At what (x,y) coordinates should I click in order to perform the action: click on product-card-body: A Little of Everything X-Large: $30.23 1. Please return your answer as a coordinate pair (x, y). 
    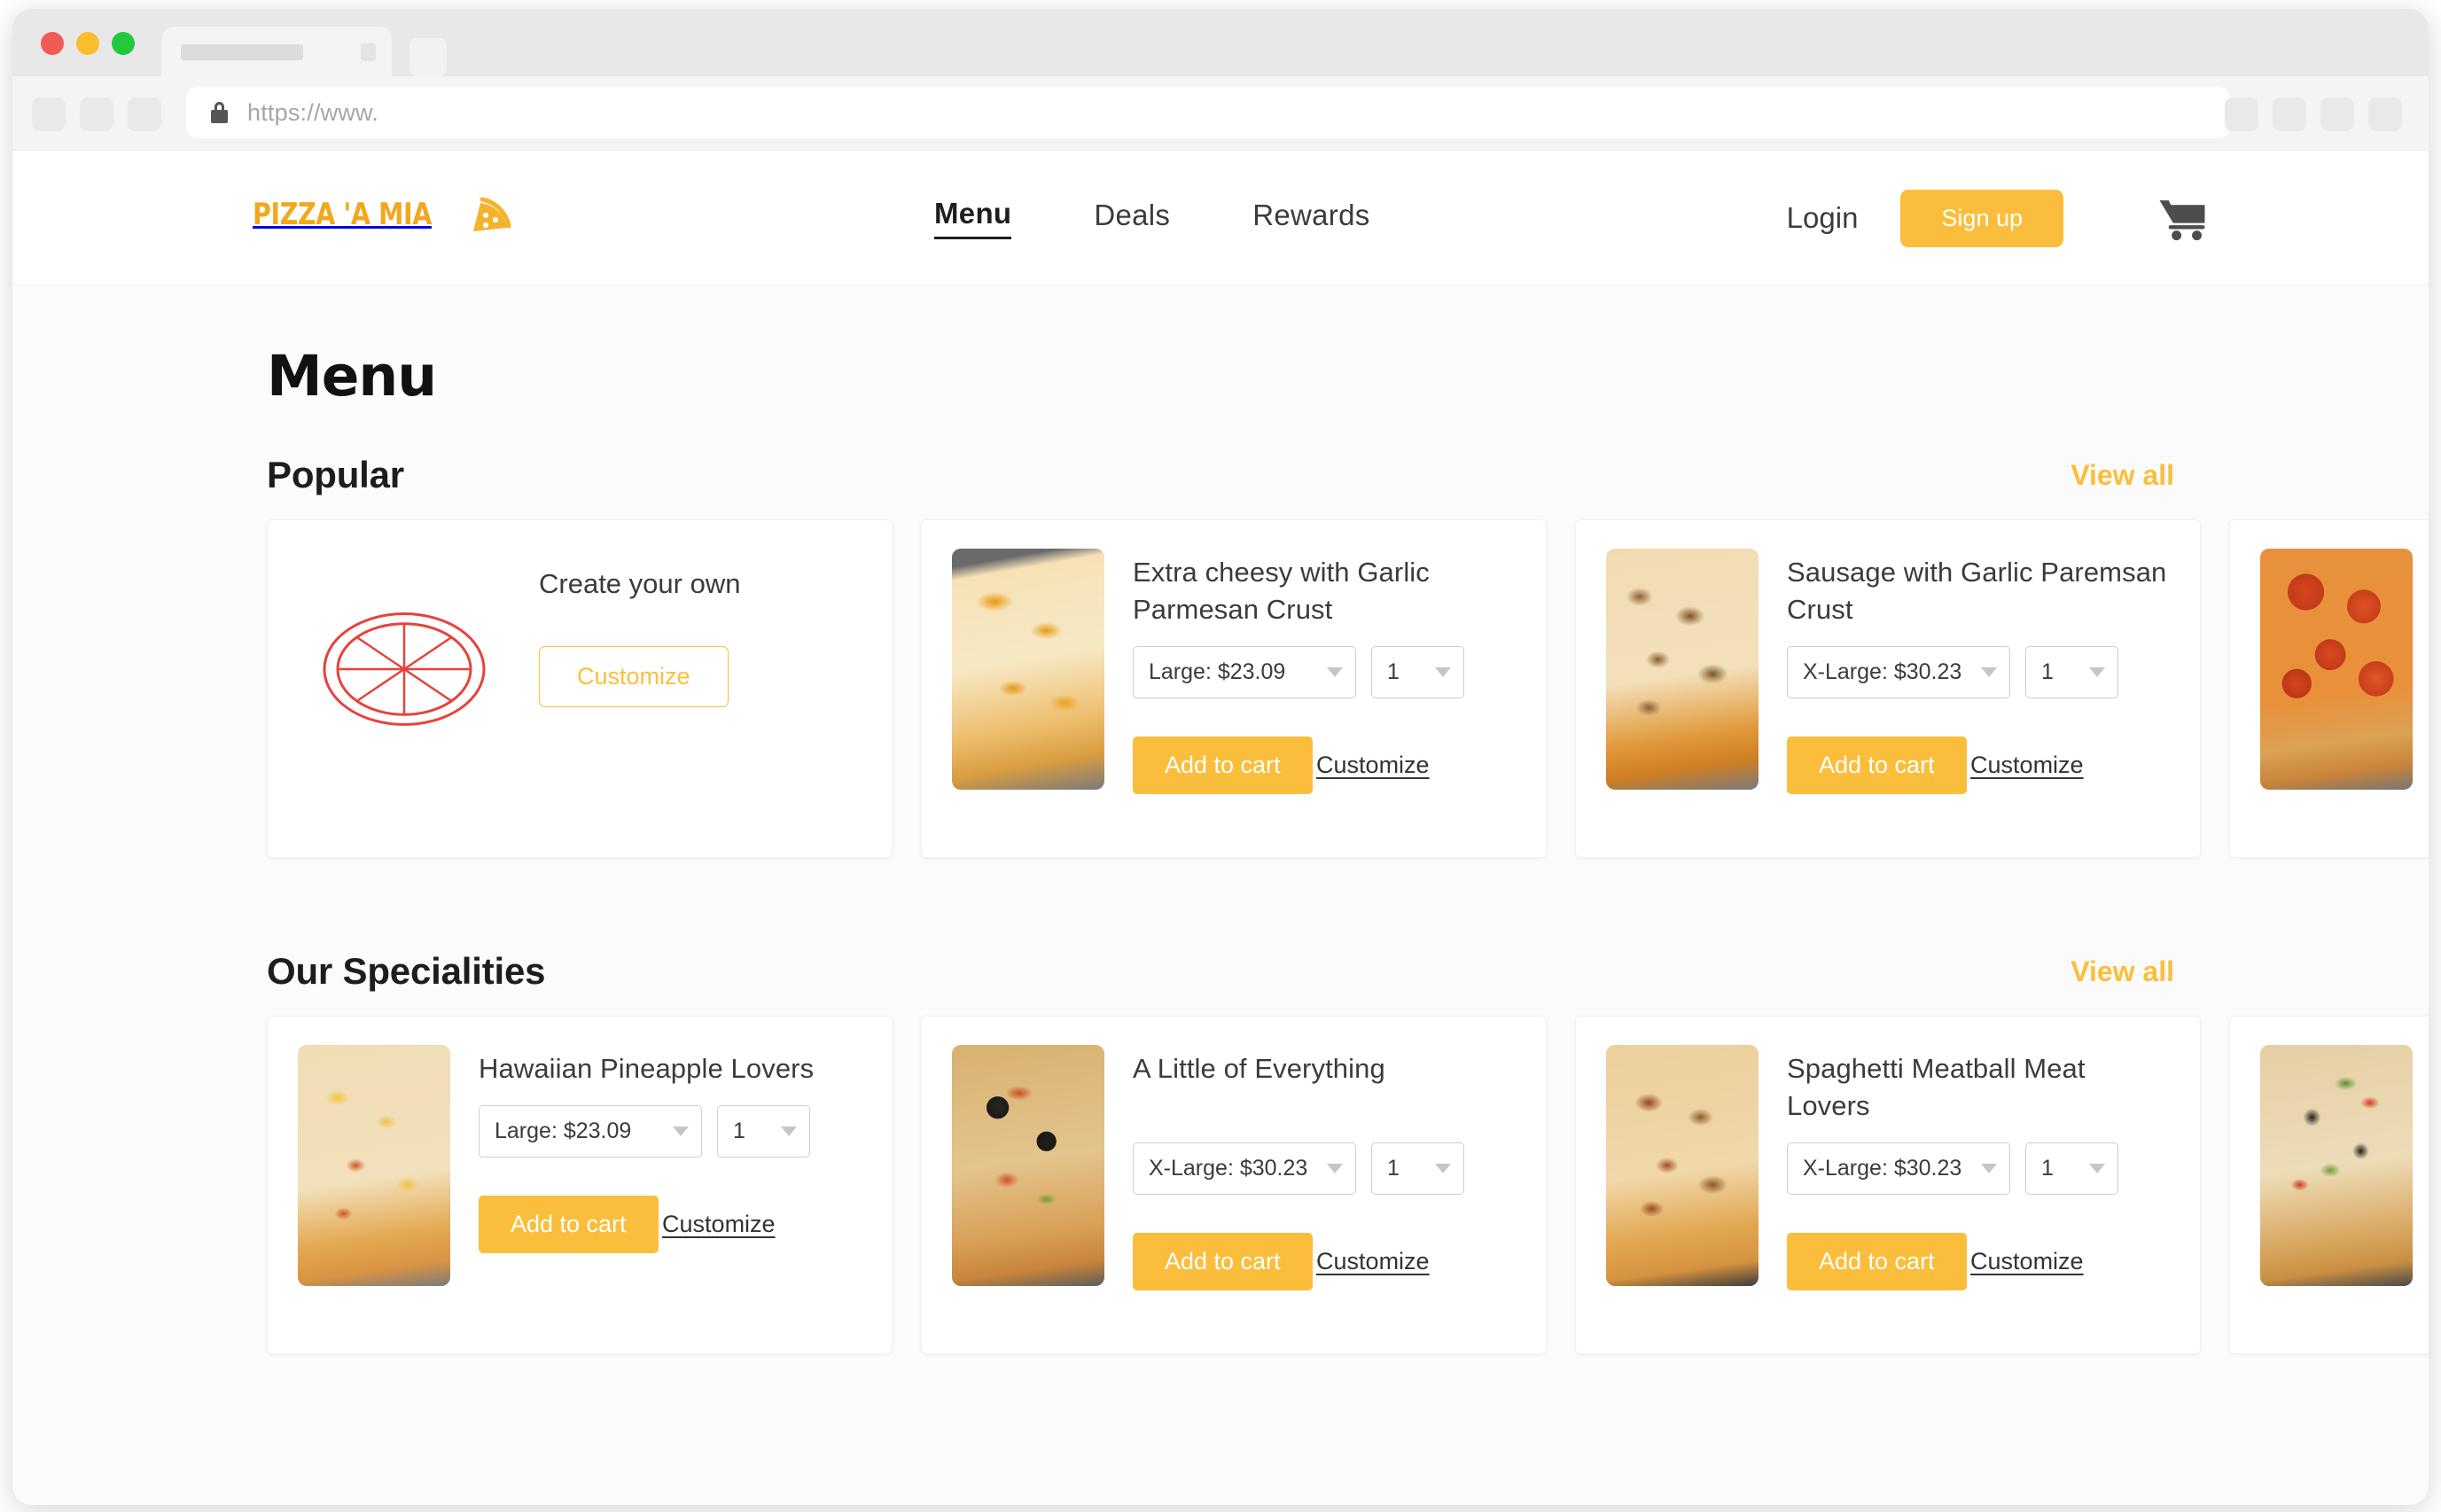
    Looking at the image, I should click on (1324, 1183).